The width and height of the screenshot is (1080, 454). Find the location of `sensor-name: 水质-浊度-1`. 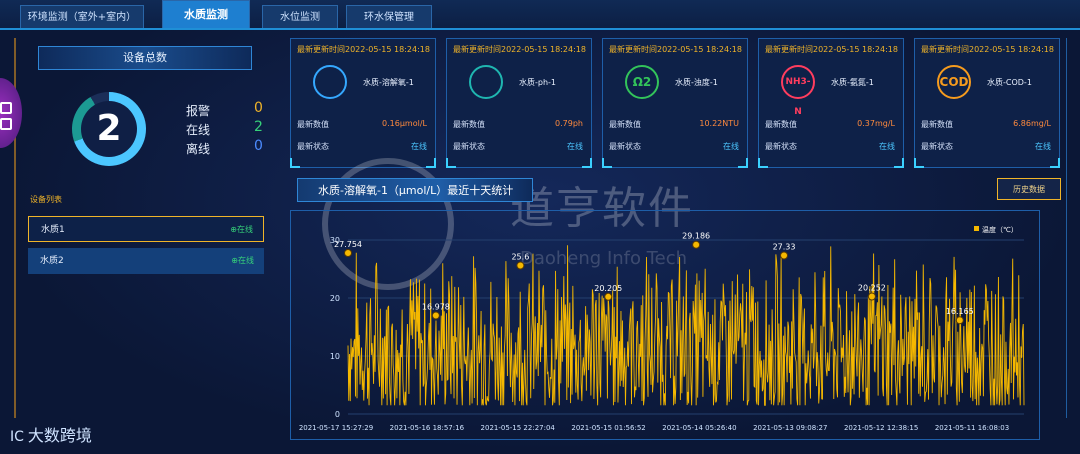

sensor-name: 水质-浊度-1 is located at coordinates (696, 82).